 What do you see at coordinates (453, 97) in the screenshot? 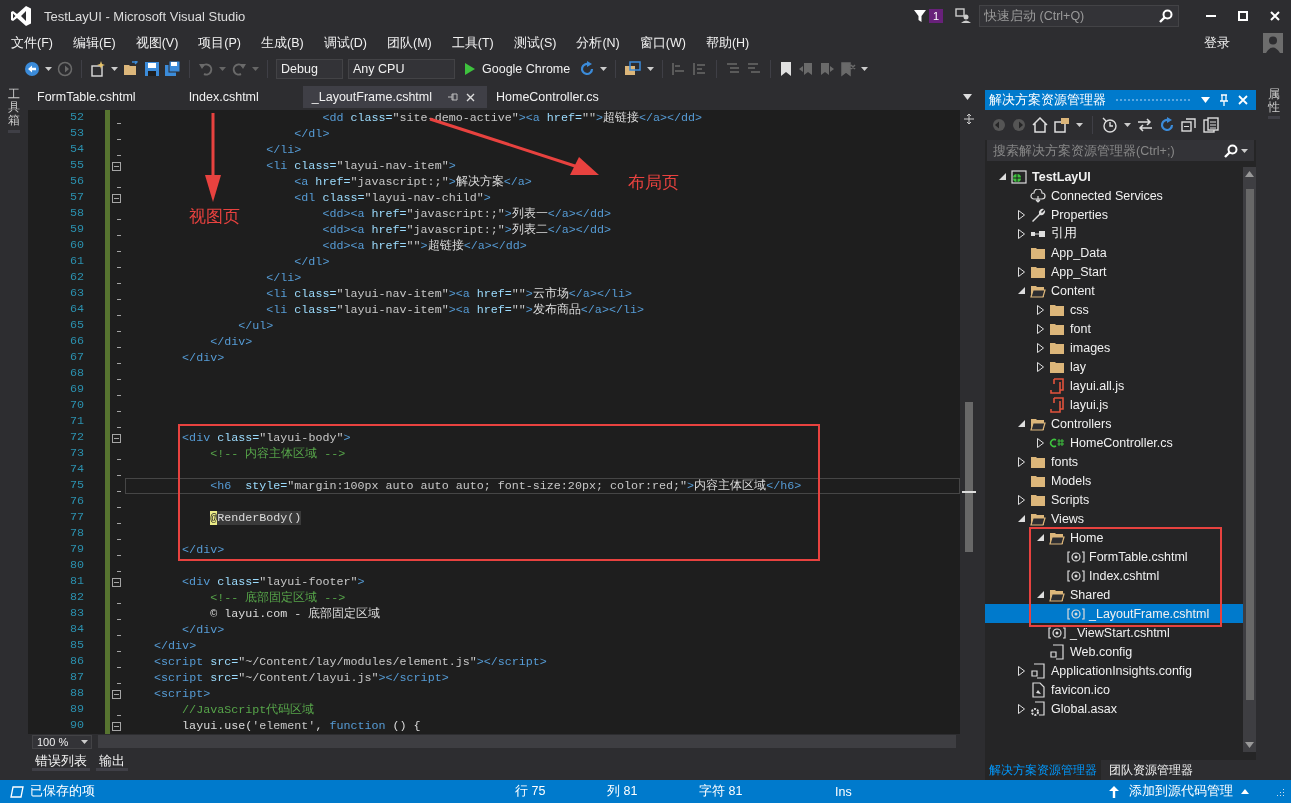
I see `pin-icon` at bounding box center [453, 97].